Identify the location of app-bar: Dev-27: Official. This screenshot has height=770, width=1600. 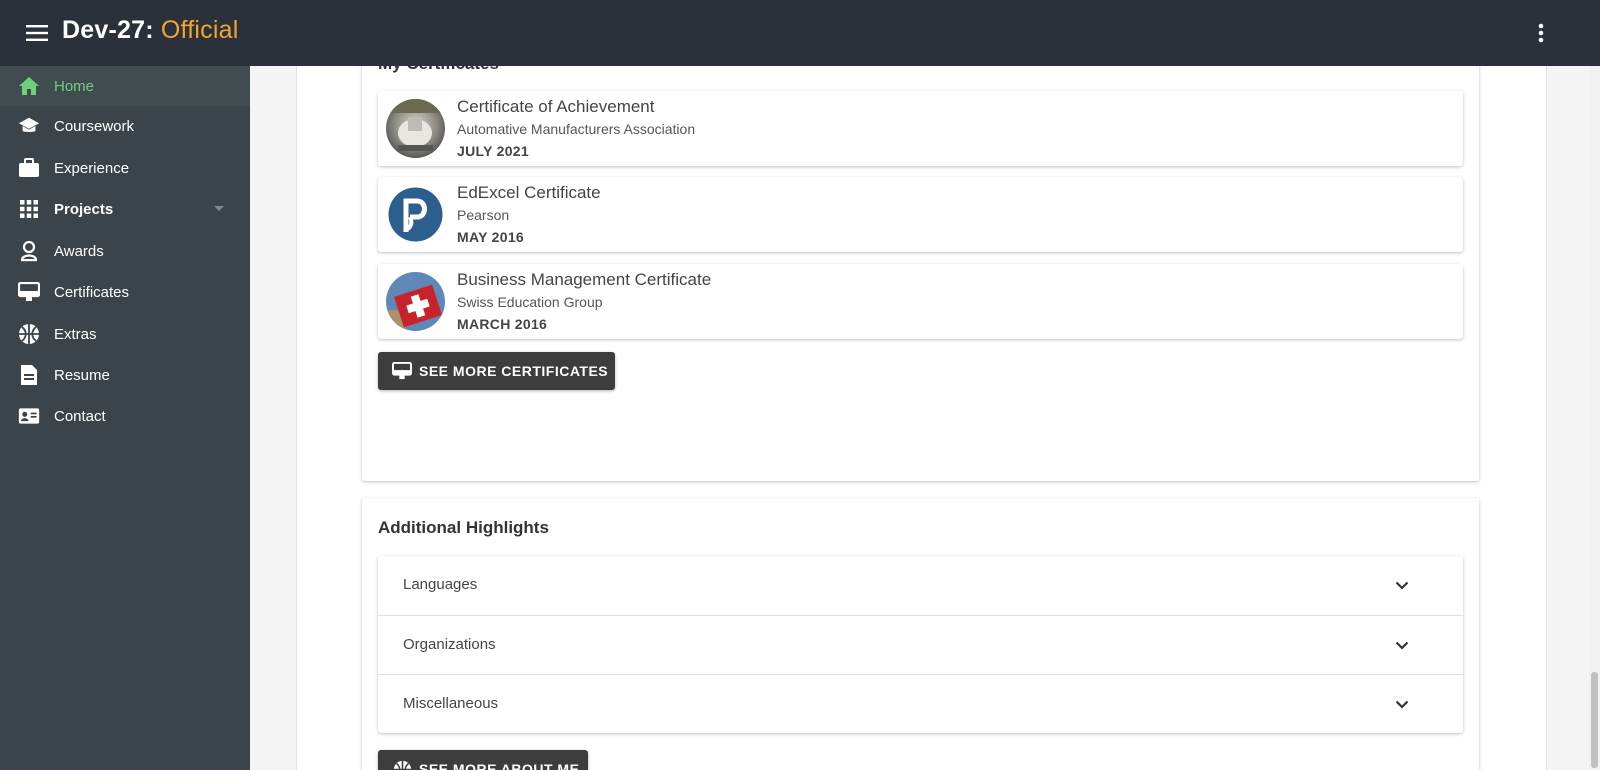
(800, 33).